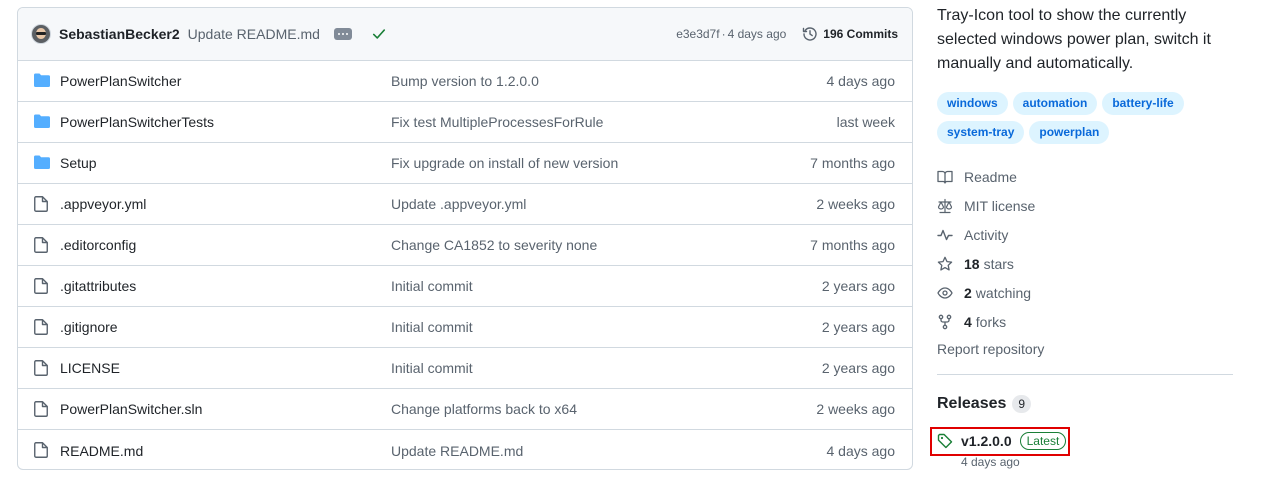 The width and height of the screenshot is (1273, 480). What do you see at coordinates (342, 34) in the screenshot?
I see `expand-commit-button` at bounding box center [342, 34].